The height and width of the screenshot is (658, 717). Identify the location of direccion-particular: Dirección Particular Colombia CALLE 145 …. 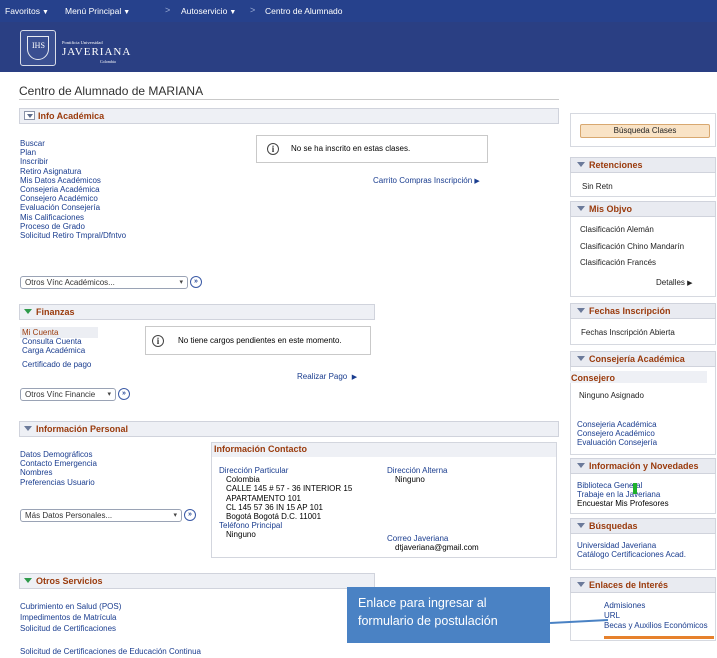
(285, 503).